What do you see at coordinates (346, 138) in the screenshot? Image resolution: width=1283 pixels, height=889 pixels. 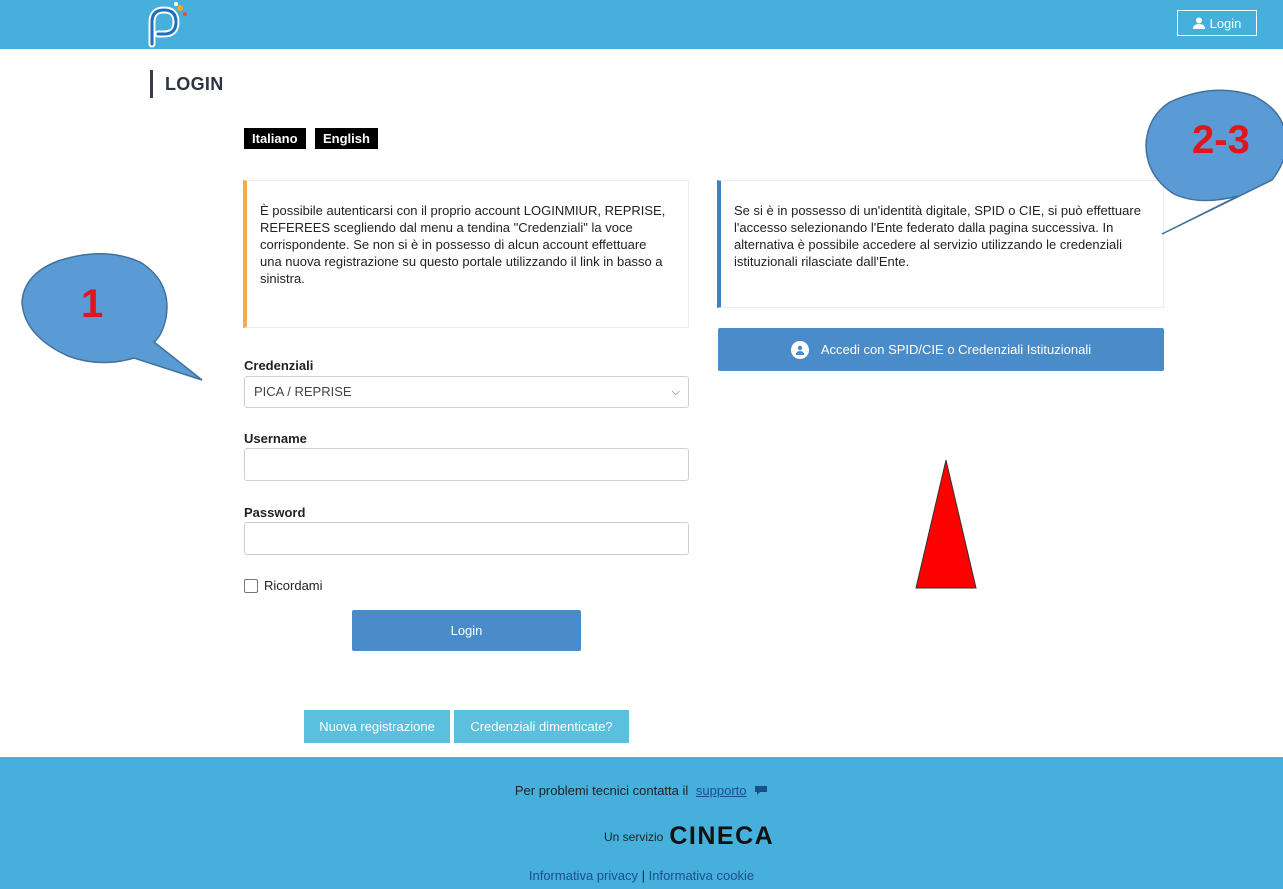 I see `lang-english: English` at bounding box center [346, 138].